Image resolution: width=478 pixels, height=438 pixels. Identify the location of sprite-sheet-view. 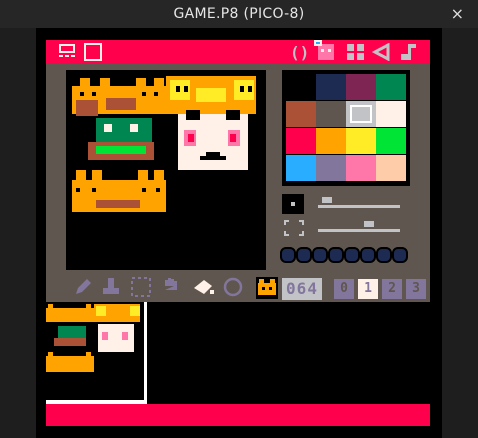
(96, 353).